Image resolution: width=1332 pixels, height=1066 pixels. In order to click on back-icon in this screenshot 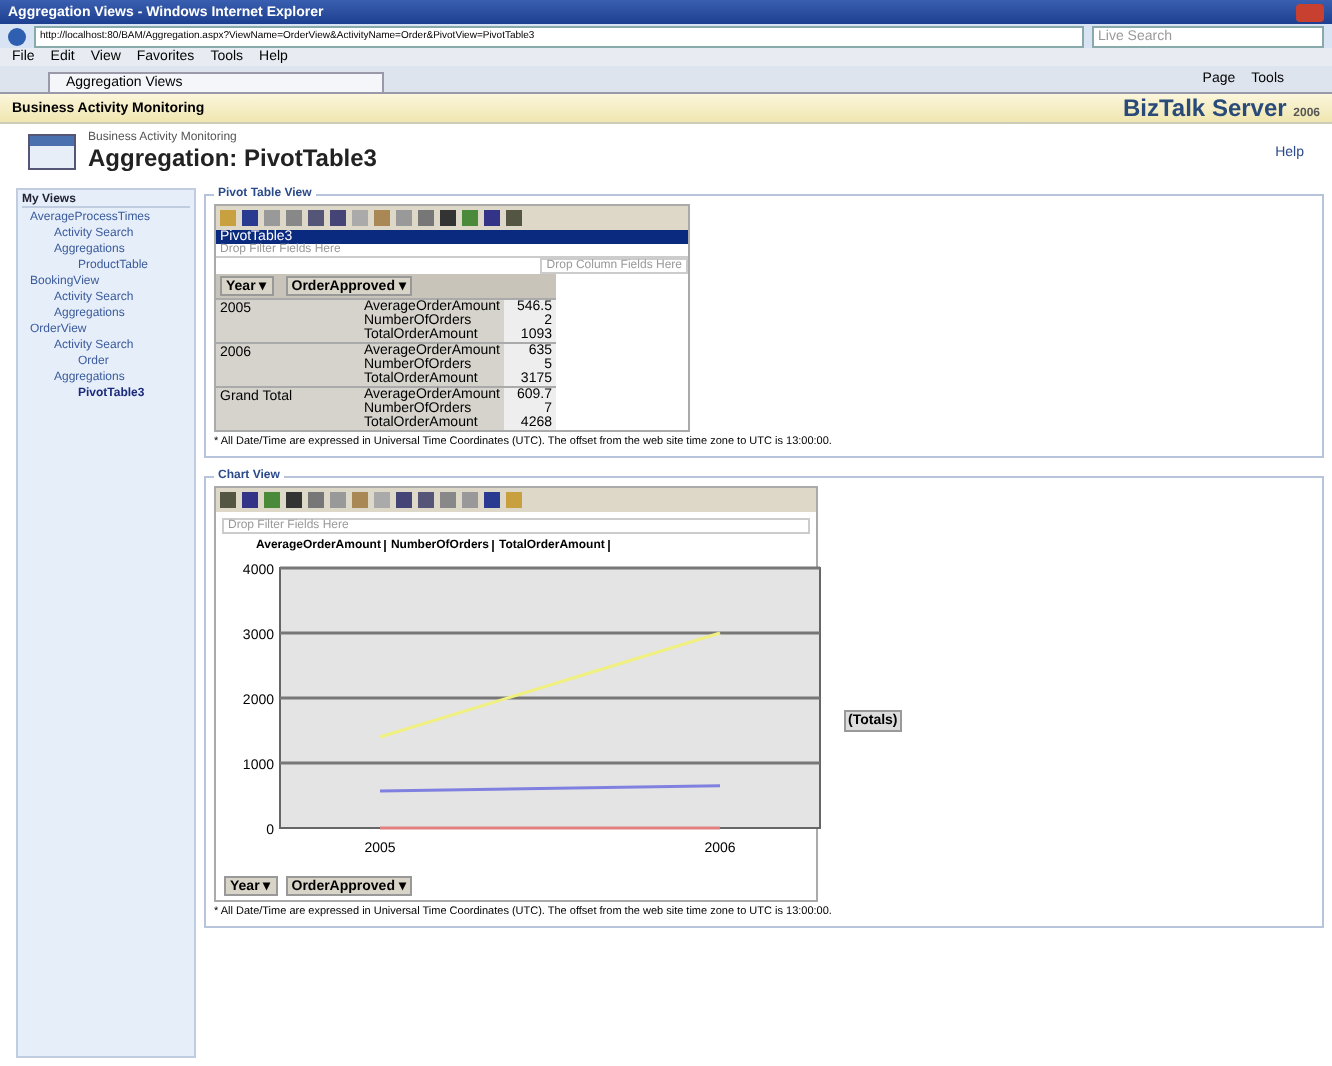, I will do `click(17, 36)`.